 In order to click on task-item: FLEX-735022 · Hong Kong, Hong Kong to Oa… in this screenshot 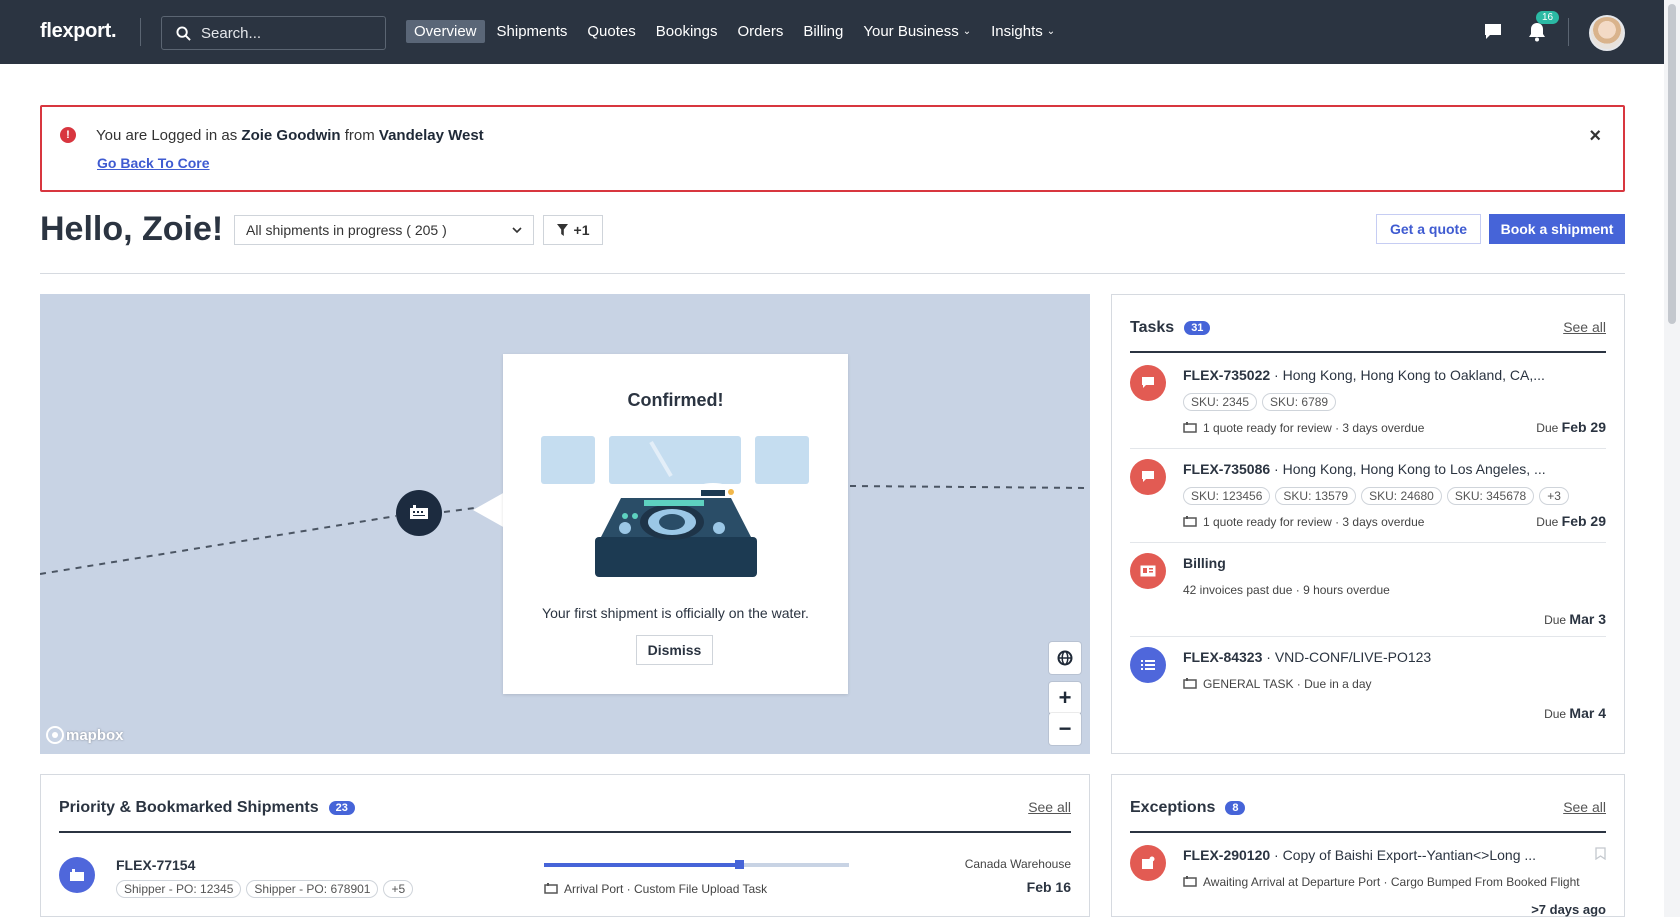, I will do `click(1368, 402)`.